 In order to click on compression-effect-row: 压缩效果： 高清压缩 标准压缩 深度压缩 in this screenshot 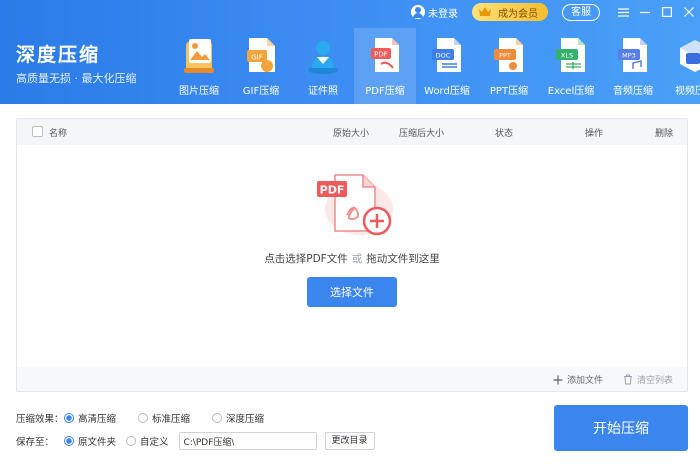, I will do `click(151, 418)`.